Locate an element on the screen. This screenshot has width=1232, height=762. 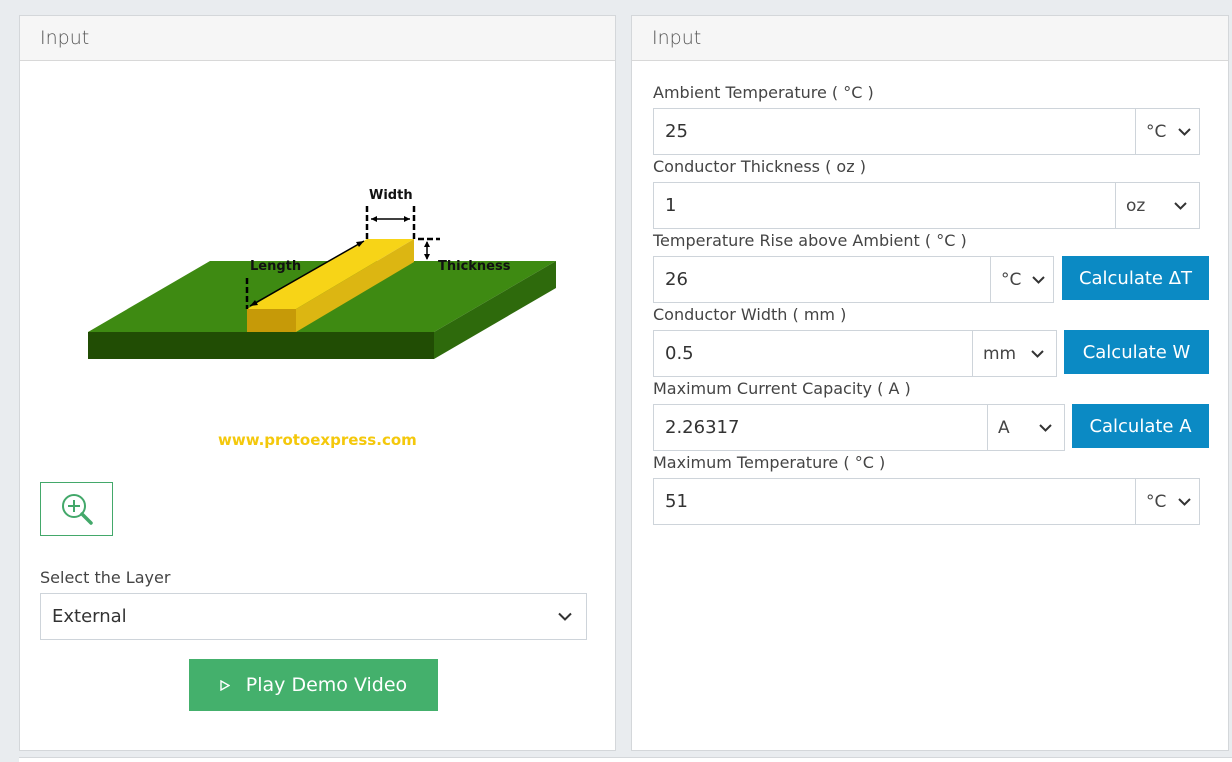
layer-select: External is located at coordinates (313, 616).